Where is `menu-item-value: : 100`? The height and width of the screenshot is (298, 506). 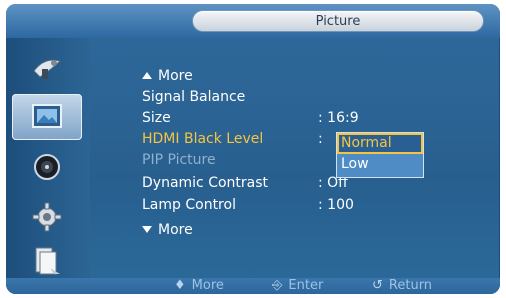
menu-item-value: : 100 is located at coordinates (336, 205).